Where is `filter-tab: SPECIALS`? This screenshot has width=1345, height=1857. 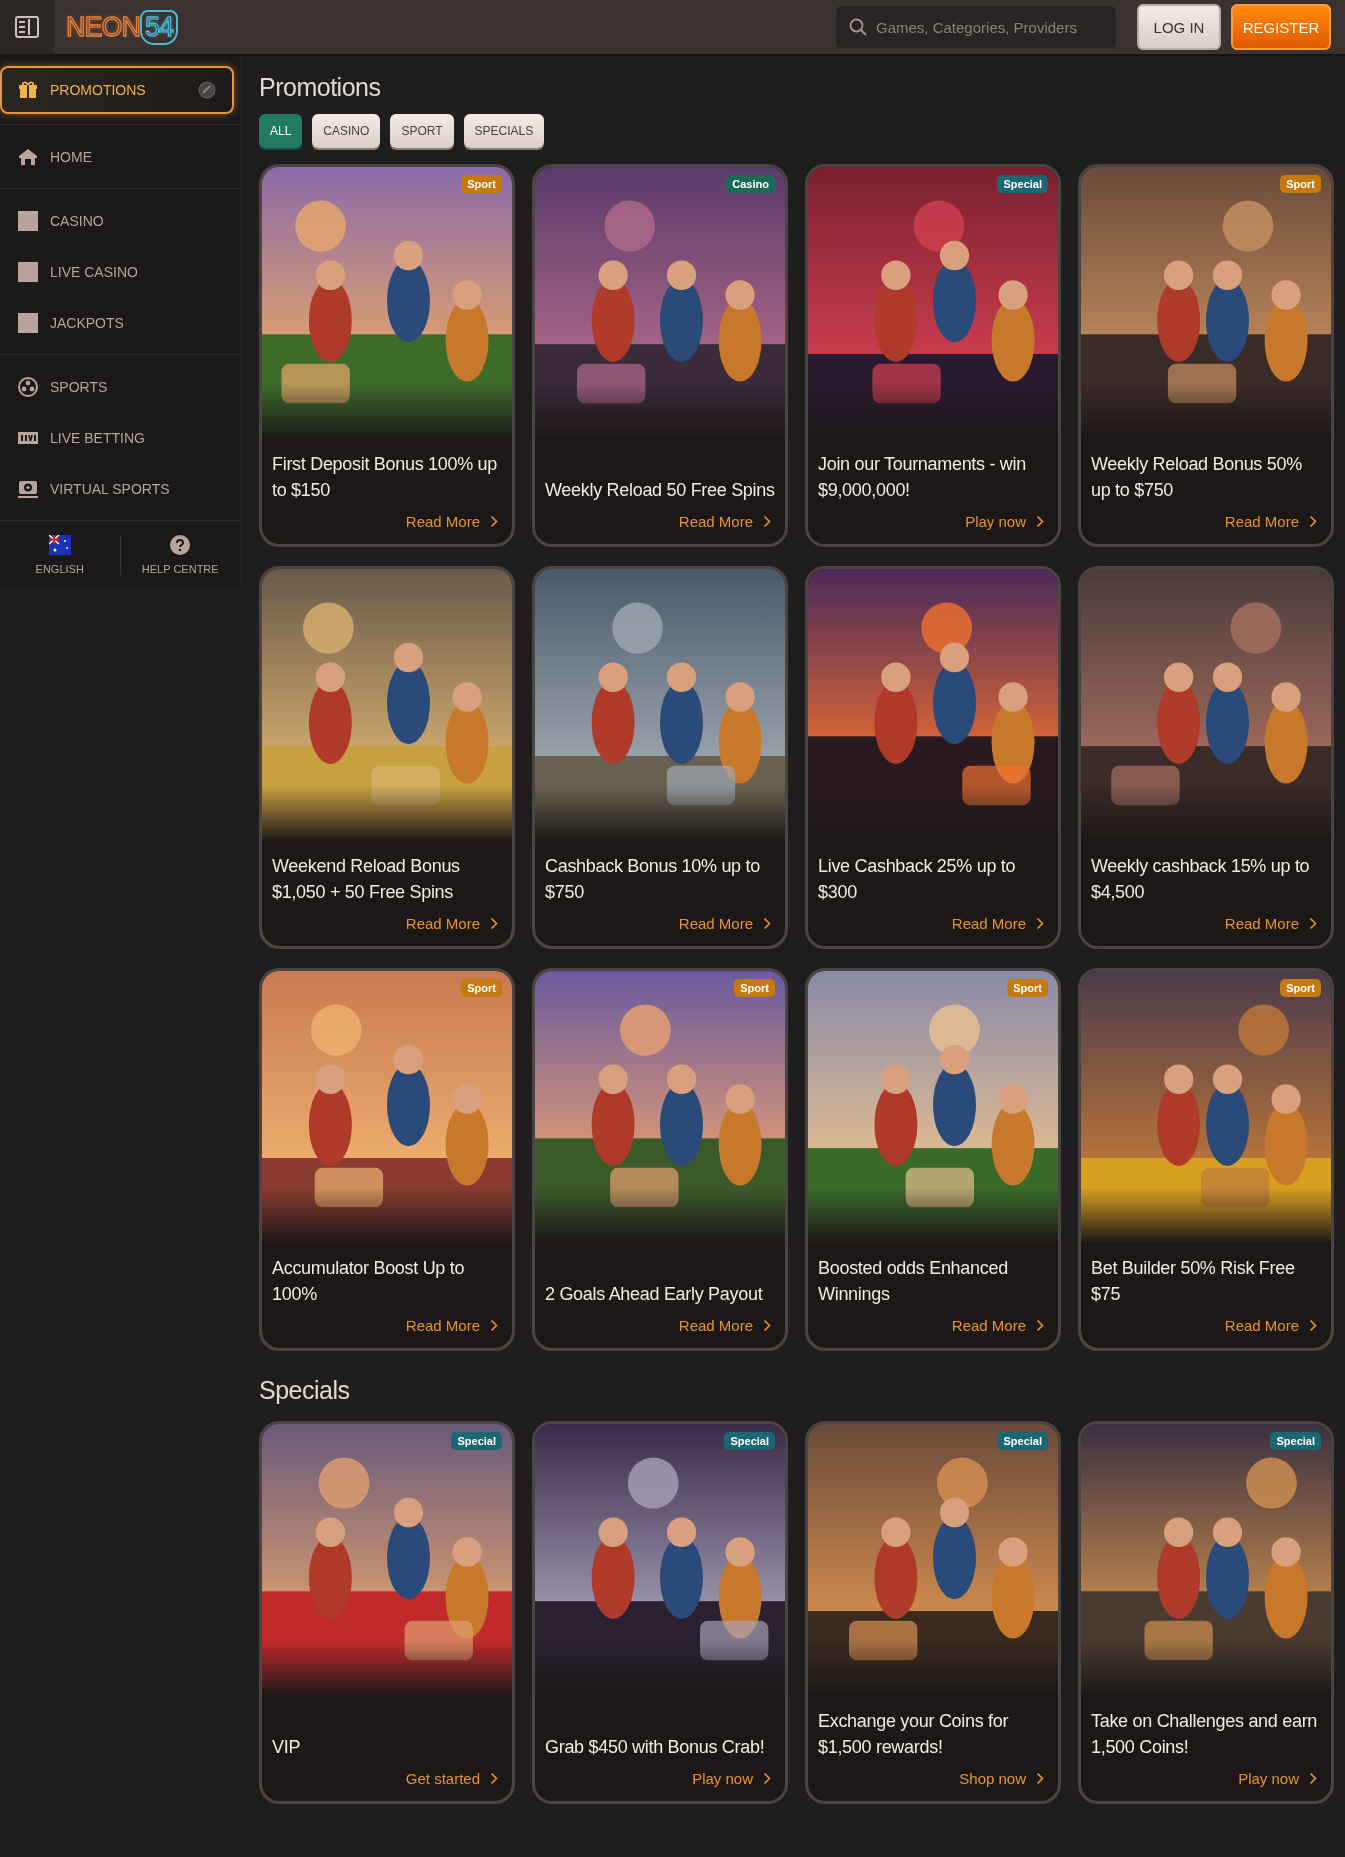 filter-tab: SPECIALS is located at coordinates (504, 131).